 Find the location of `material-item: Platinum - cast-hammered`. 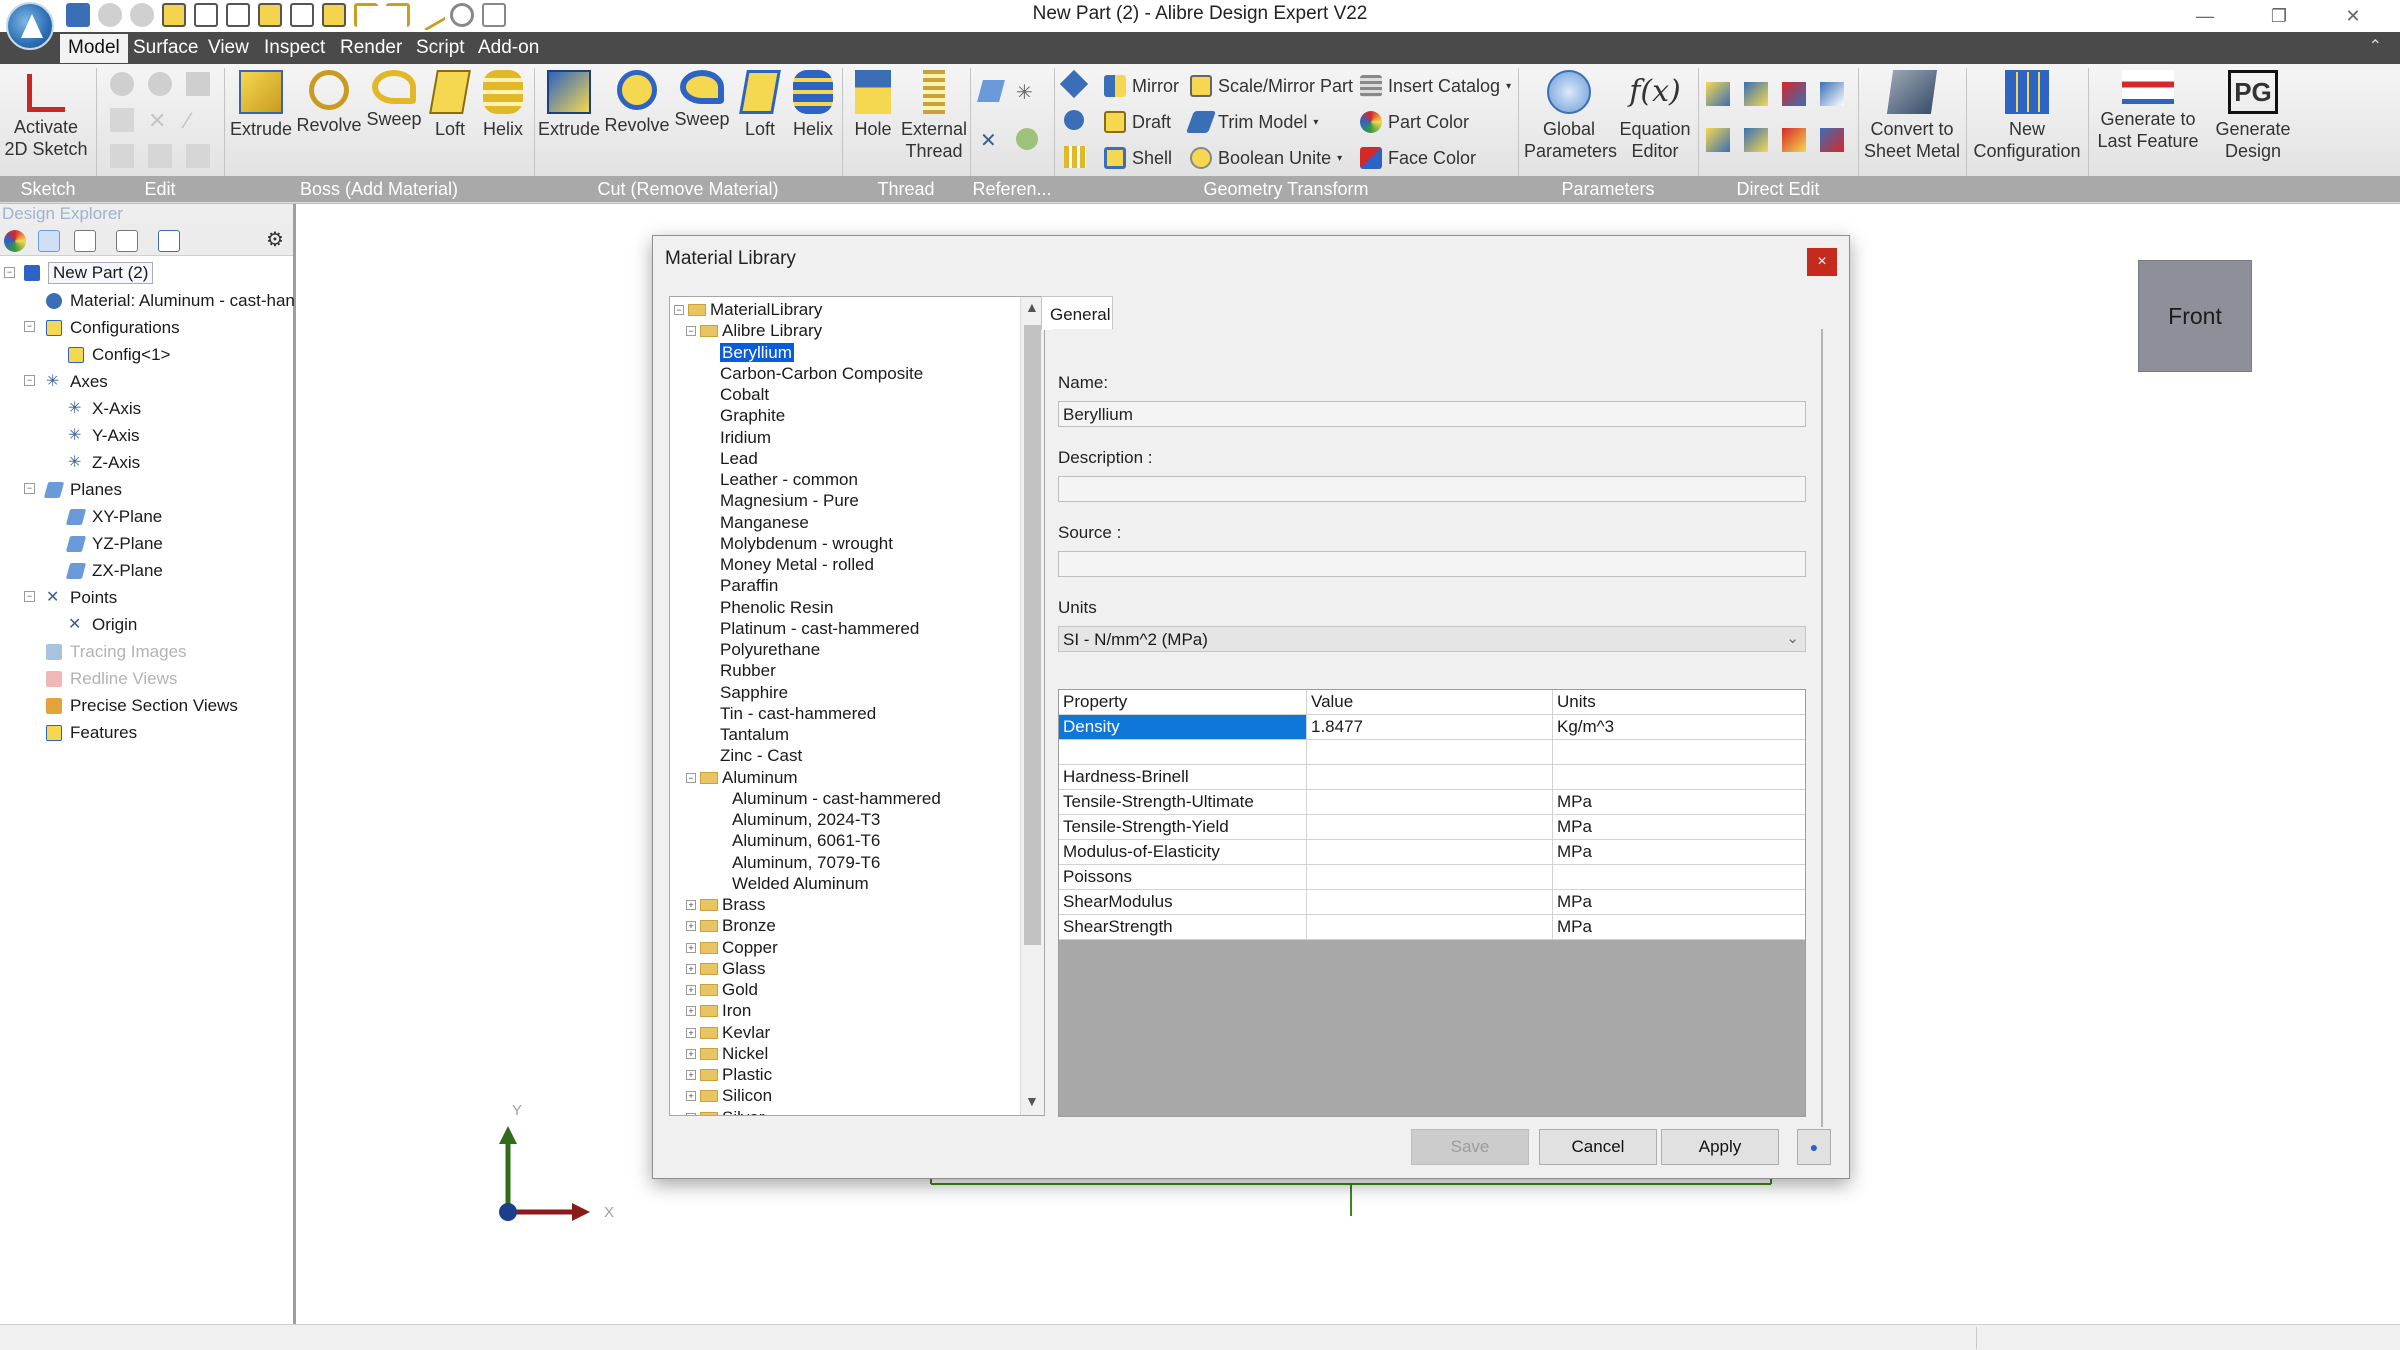

material-item: Platinum - cast-hammered is located at coordinates (819, 628).